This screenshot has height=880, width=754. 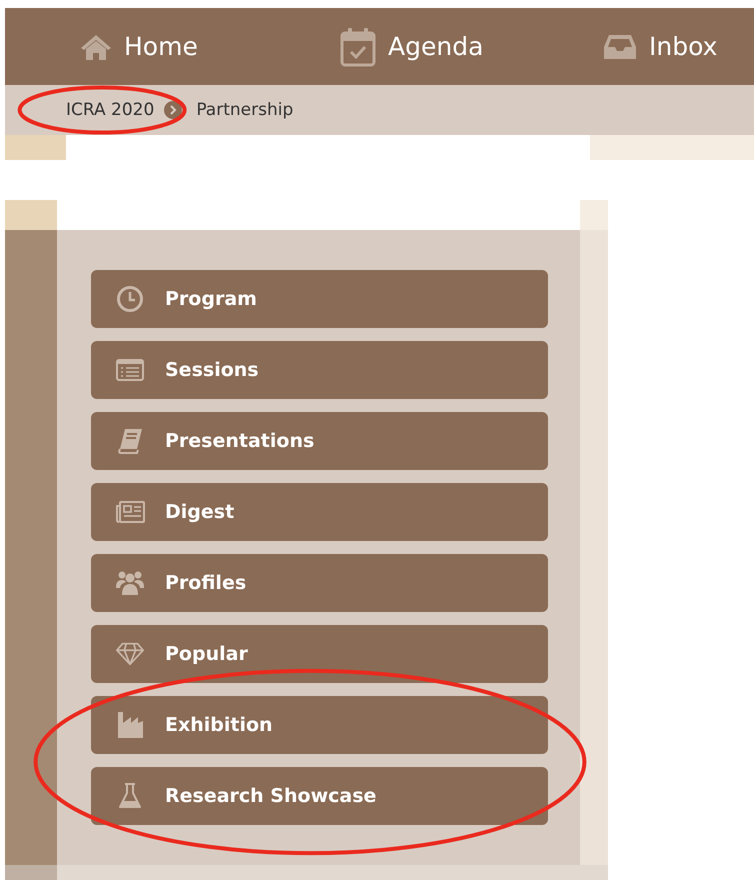 What do you see at coordinates (130, 299) in the screenshot?
I see `clock-icon` at bounding box center [130, 299].